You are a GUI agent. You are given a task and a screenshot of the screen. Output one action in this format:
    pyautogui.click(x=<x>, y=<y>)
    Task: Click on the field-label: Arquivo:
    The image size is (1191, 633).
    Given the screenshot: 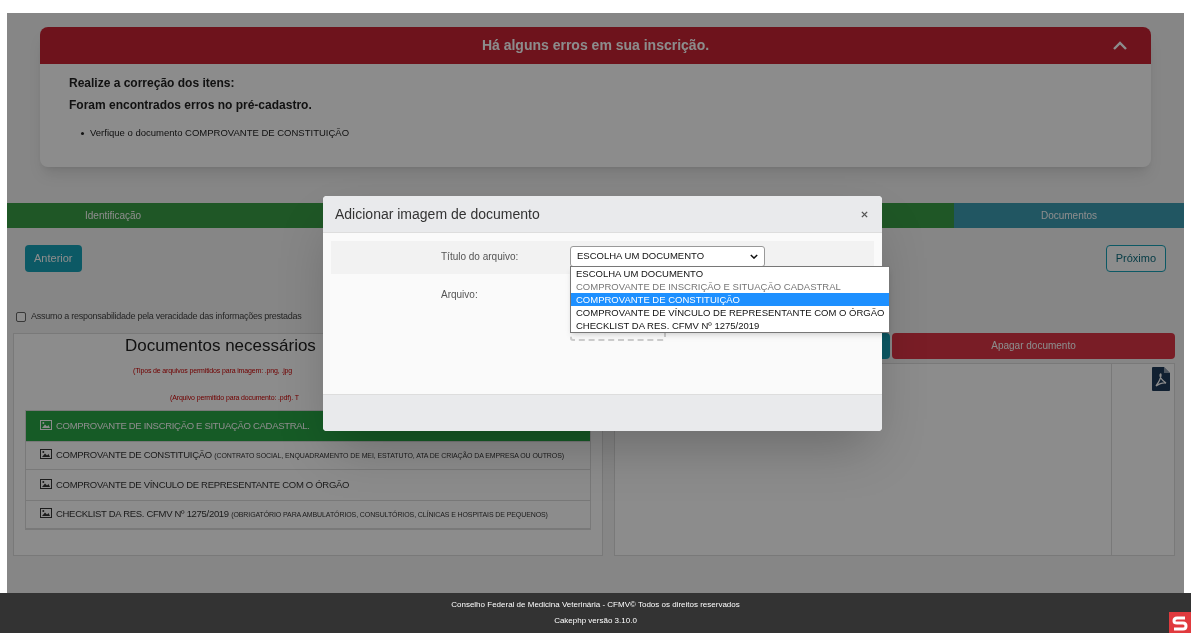 What is the action you would take?
    pyautogui.click(x=460, y=295)
    